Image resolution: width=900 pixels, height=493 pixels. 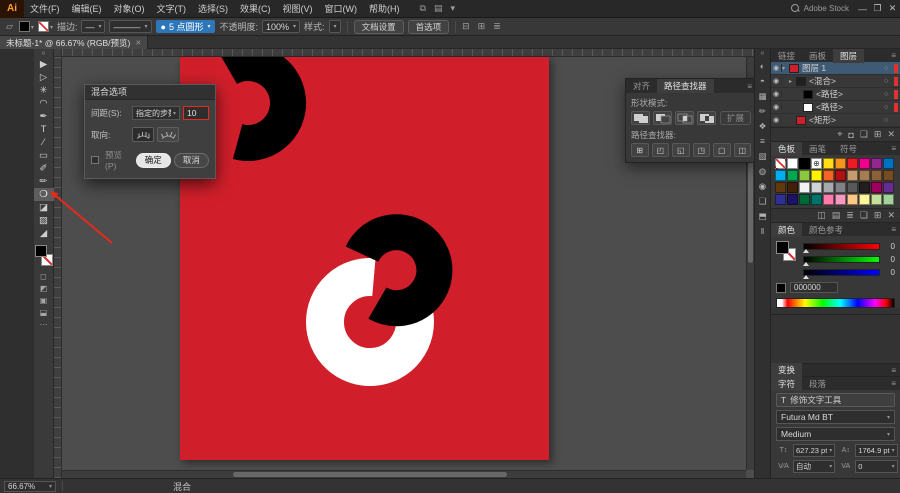 I want to click on draw-behind-mode-icon: ◩, so click(x=44, y=289).